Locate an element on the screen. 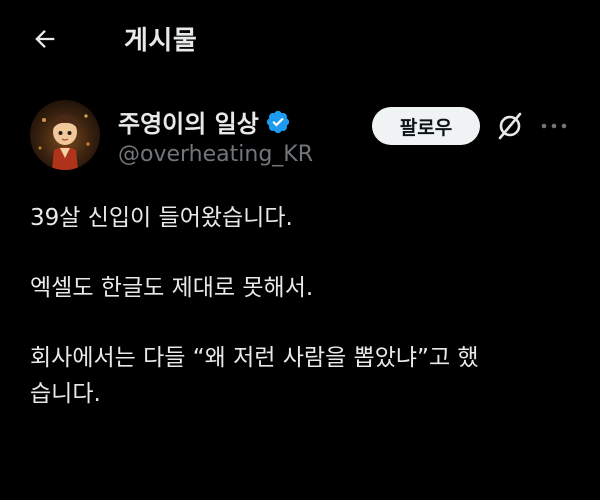  grok-icon is located at coordinates (510, 126).